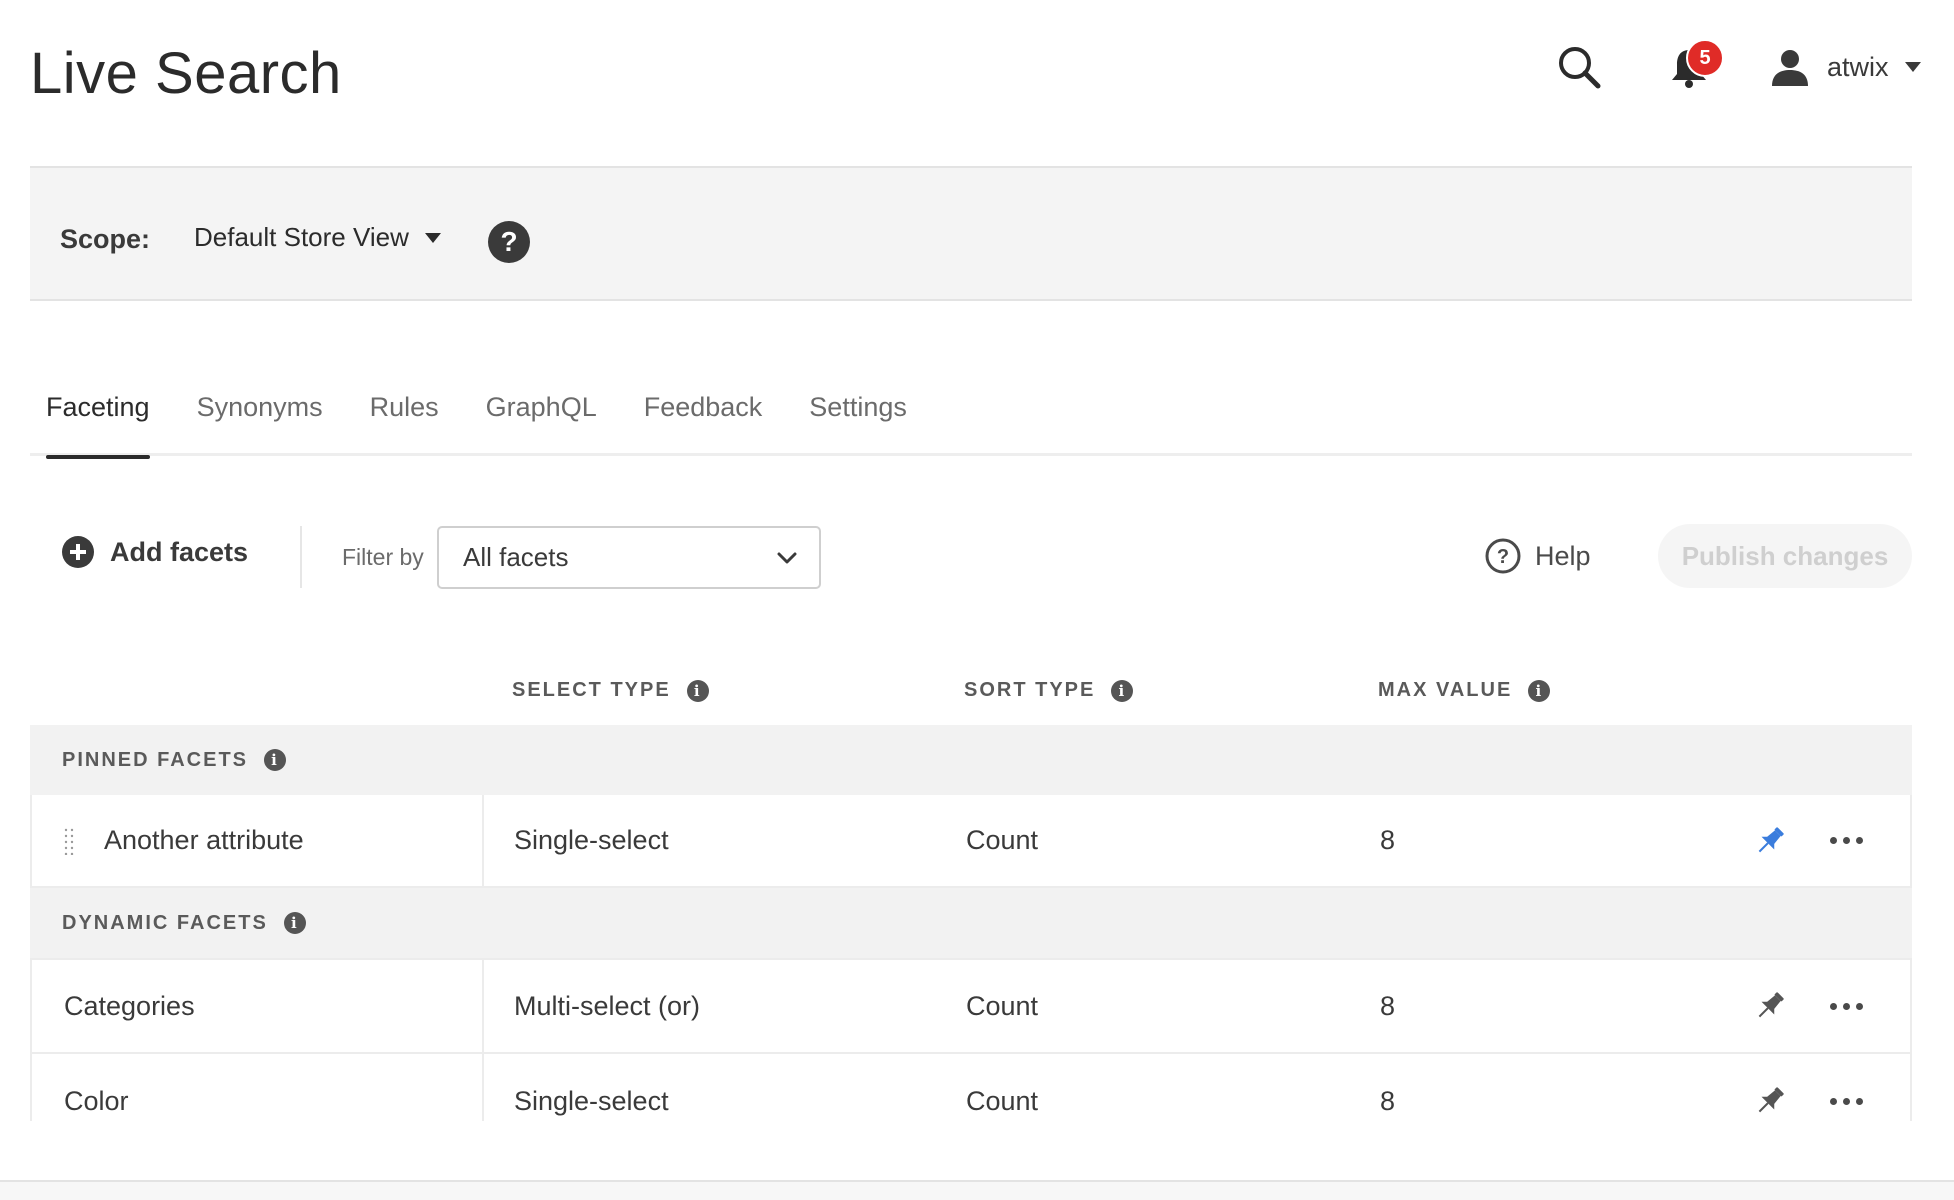 This screenshot has width=1954, height=1200. Describe the element at coordinates (186, 73) in the screenshot. I see `page-title: Live Search` at that location.